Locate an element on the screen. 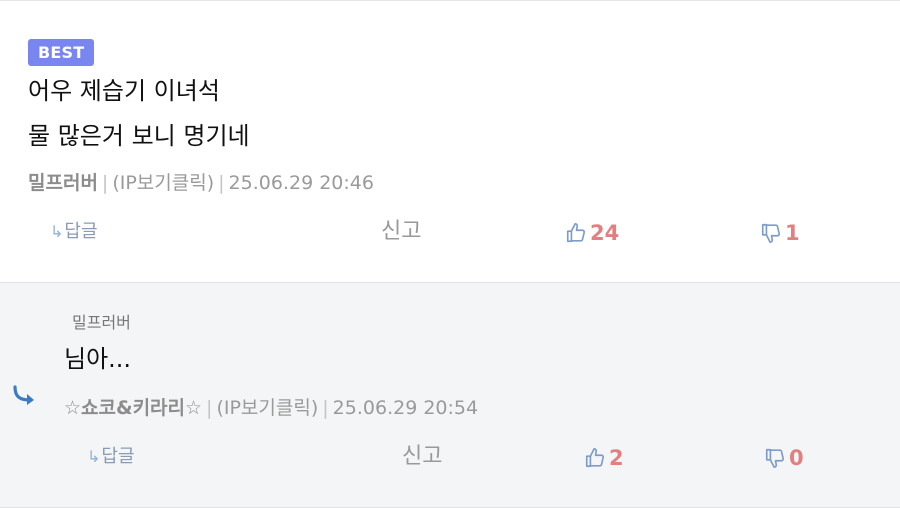  comment-meta: ☆쇼코&키라리☆ | (IP보기클릭) | 25.06.29 20:54 is located at coordinates (271, 408).